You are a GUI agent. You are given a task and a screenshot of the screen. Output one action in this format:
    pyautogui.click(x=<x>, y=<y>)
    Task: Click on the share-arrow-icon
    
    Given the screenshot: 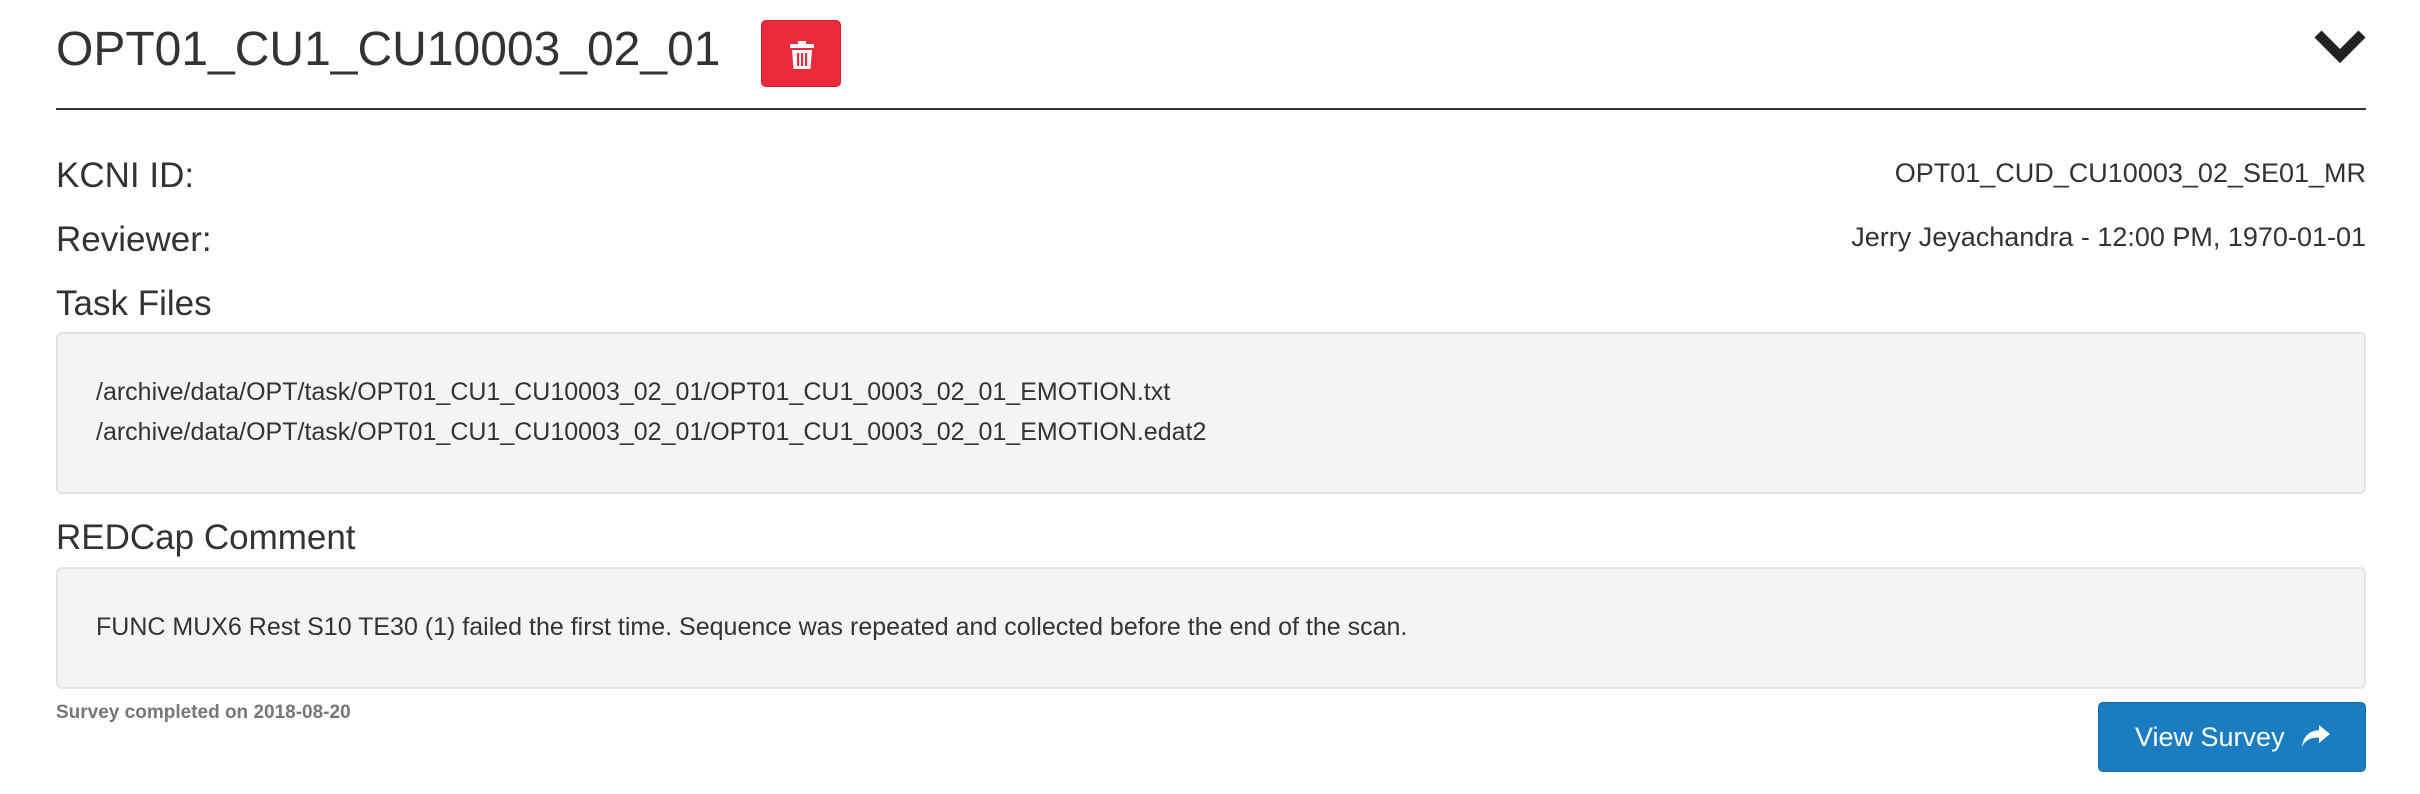 What is the action you would take?
    pyautogui.click(x=2316, y=736)
    